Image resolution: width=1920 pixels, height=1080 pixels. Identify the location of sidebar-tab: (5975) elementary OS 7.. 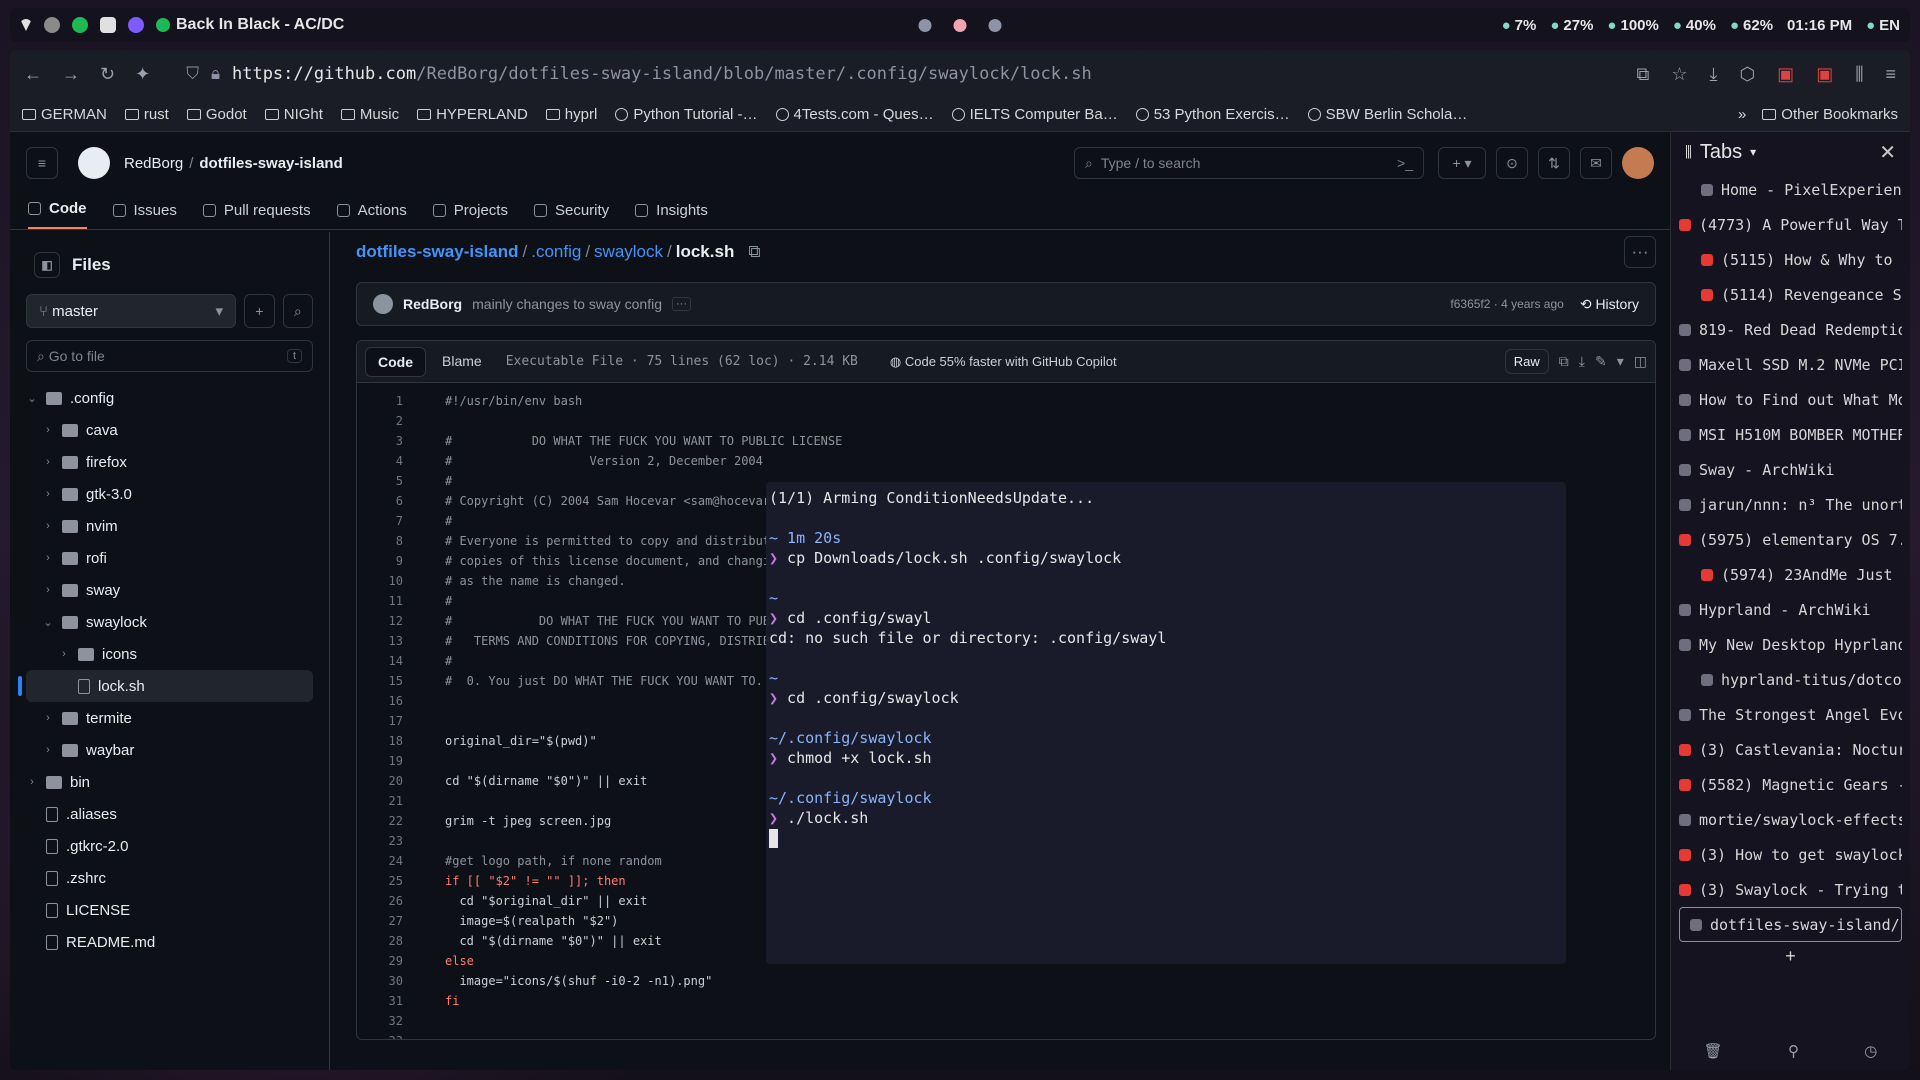
(1790, 539).